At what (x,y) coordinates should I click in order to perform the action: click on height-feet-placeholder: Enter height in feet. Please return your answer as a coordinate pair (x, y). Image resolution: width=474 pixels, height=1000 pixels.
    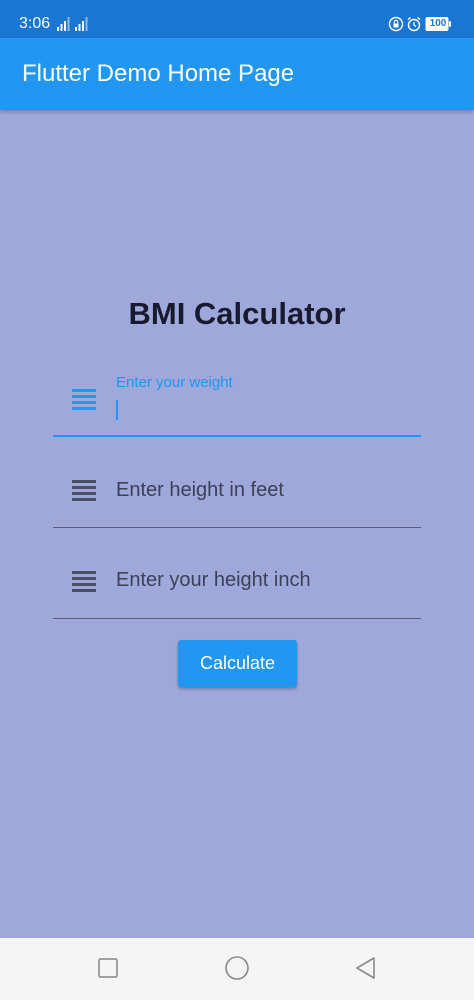
    Looking at the image, I should click on (200, 490).